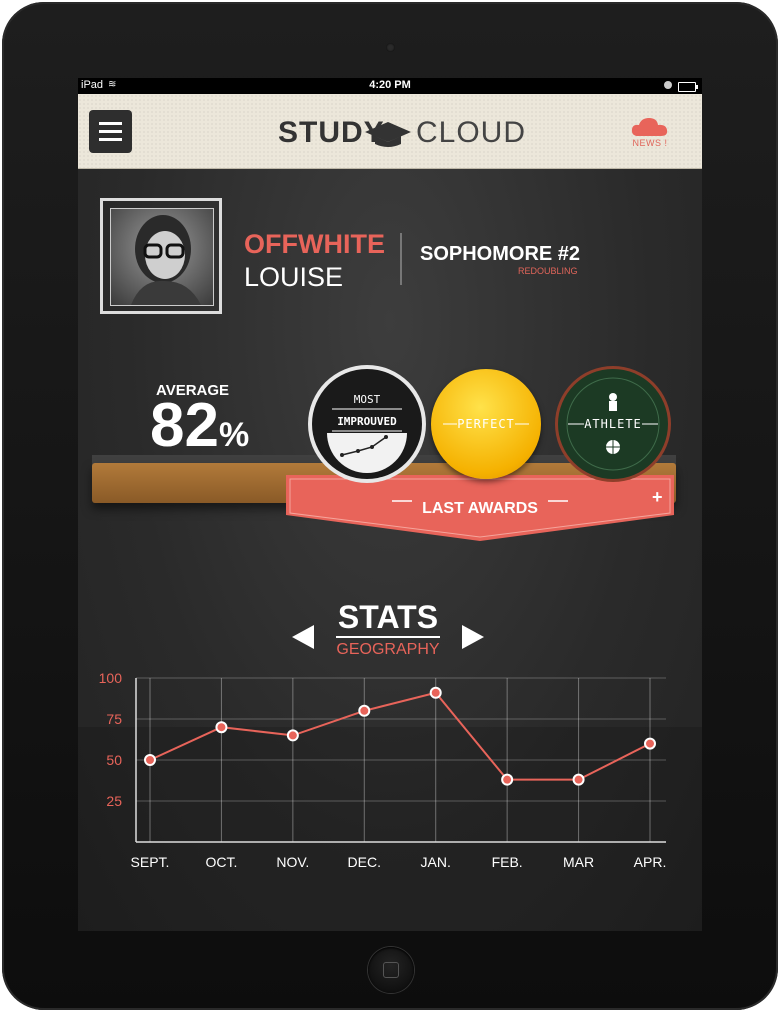  I want to click on last-awards-label: LAST AWARDS, so click(480, 509).